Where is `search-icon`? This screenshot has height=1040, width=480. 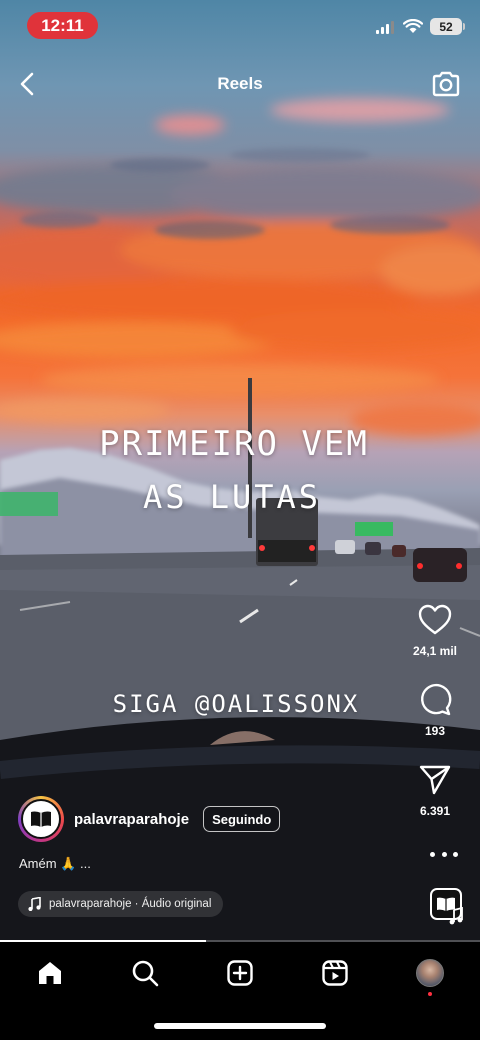
search-icon is located at coordinates (145, 973).